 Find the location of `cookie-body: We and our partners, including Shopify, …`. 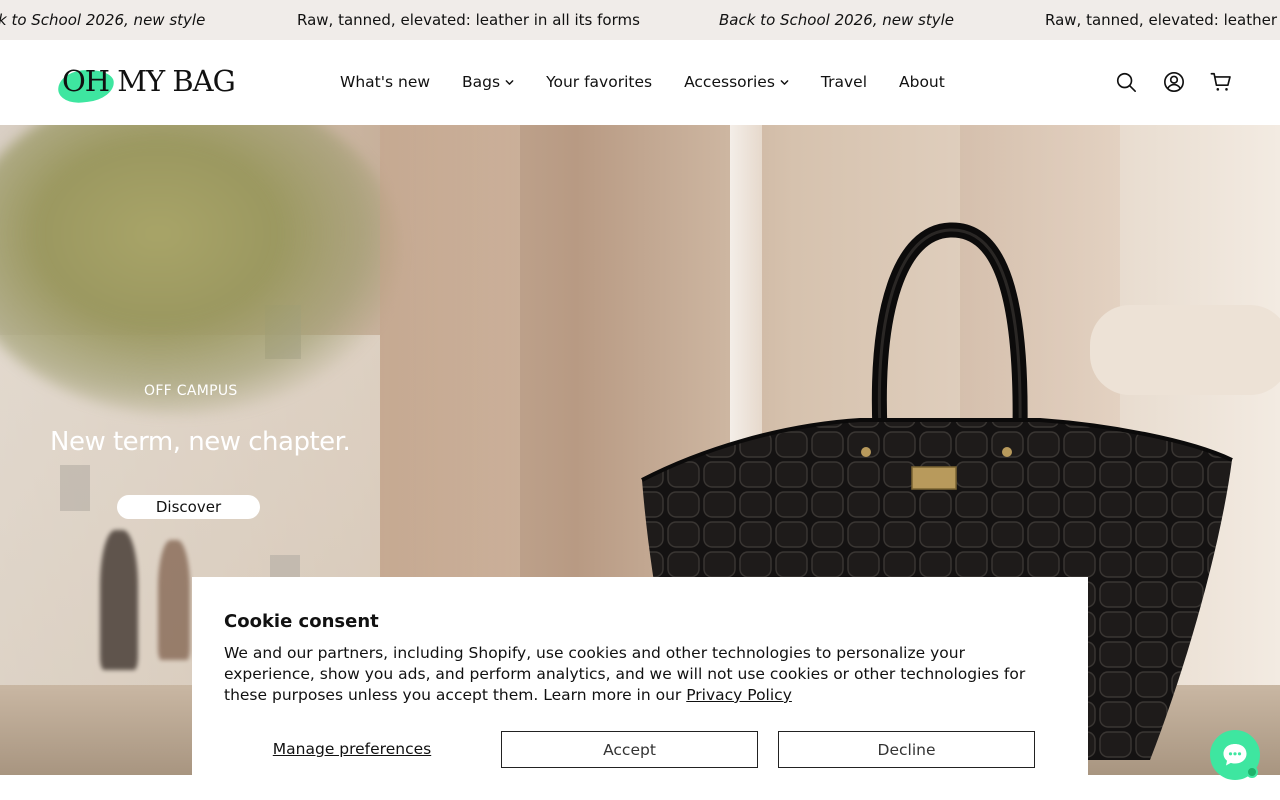

cookie-body: We and our partners, including Shopify, … is located at coordinates (639, 674).